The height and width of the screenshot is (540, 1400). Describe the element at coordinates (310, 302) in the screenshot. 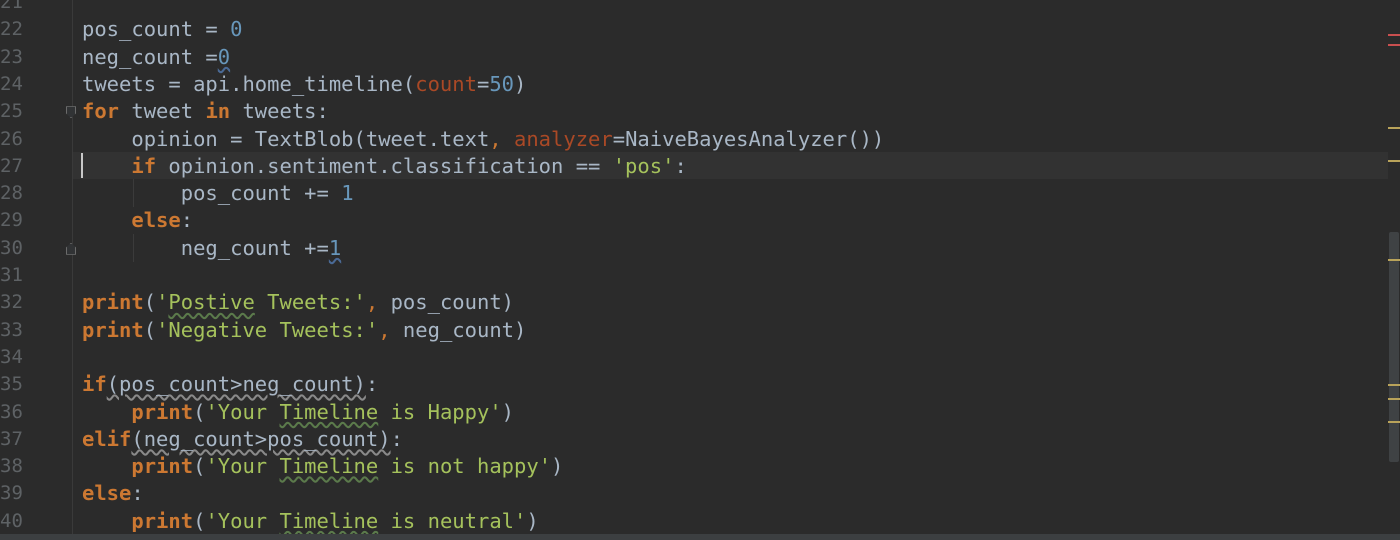

I see `code-token: Tweets:'` at that location.